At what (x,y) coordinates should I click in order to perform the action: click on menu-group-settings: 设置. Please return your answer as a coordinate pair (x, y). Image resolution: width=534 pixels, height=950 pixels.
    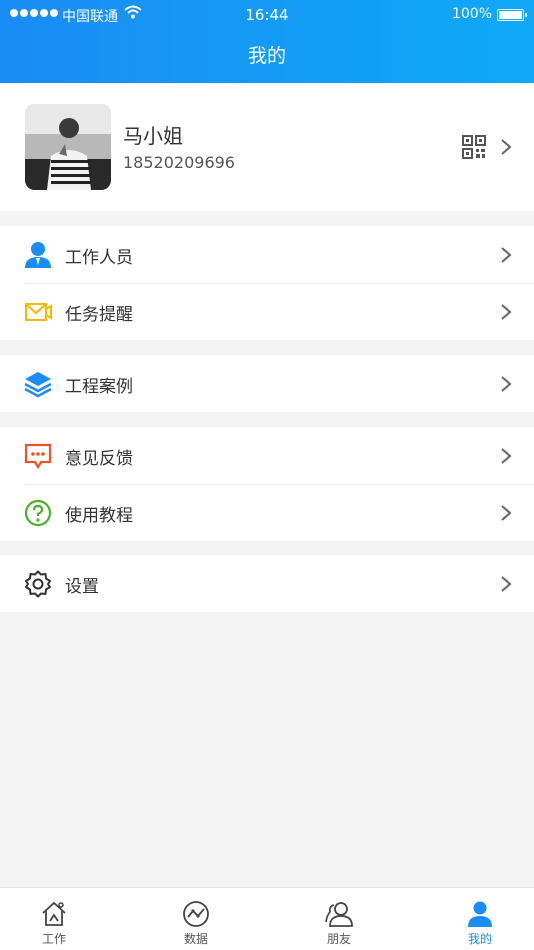
    Looking at the image, I should click on (267, 583).